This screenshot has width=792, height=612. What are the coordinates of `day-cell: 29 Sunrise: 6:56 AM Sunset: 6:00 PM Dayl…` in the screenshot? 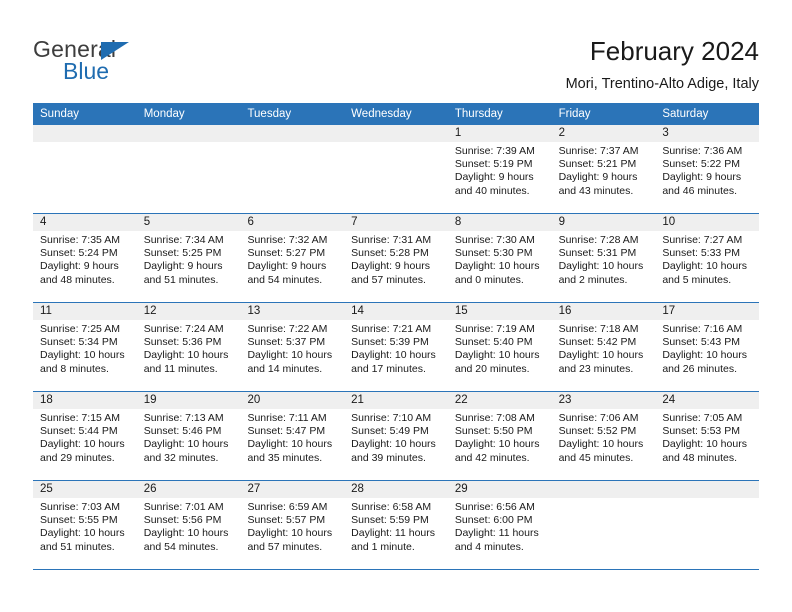 It's located at (499, 525).